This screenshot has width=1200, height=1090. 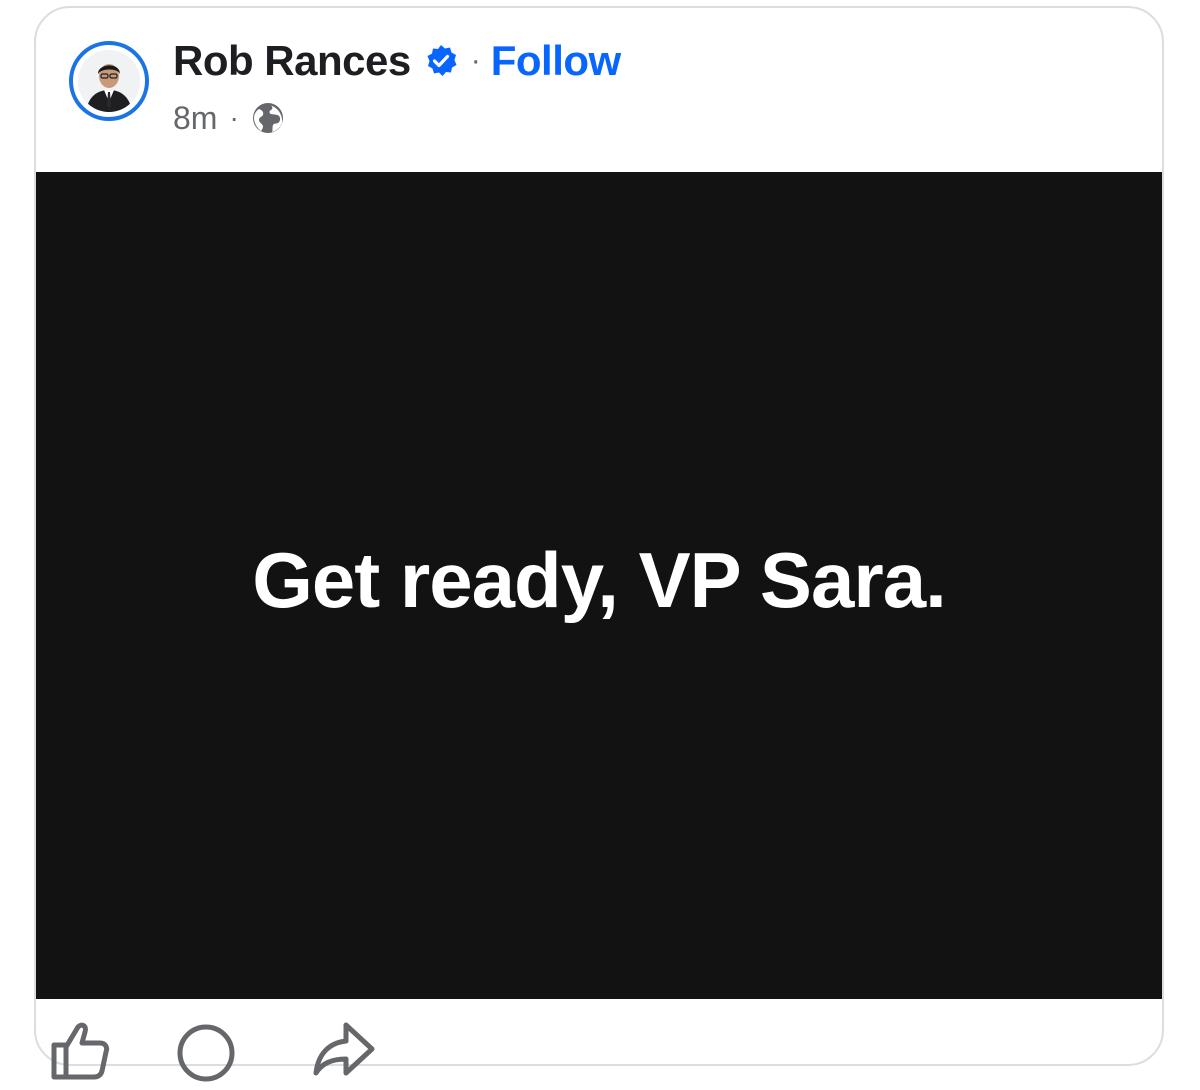 I want to click on avatar-image, so click(x=109, y=81).